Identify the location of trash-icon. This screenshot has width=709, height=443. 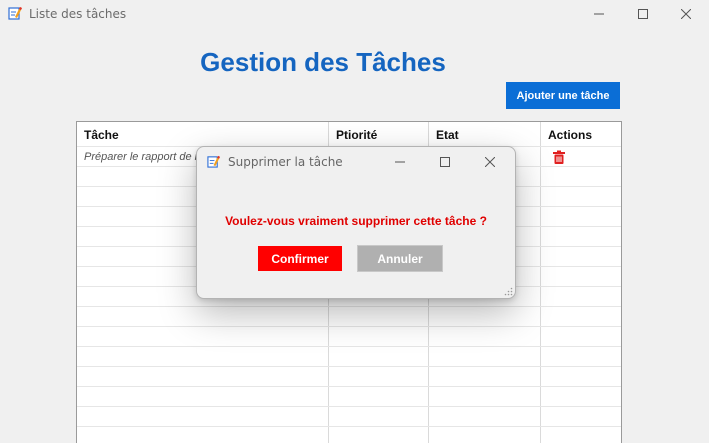
(559, 157).